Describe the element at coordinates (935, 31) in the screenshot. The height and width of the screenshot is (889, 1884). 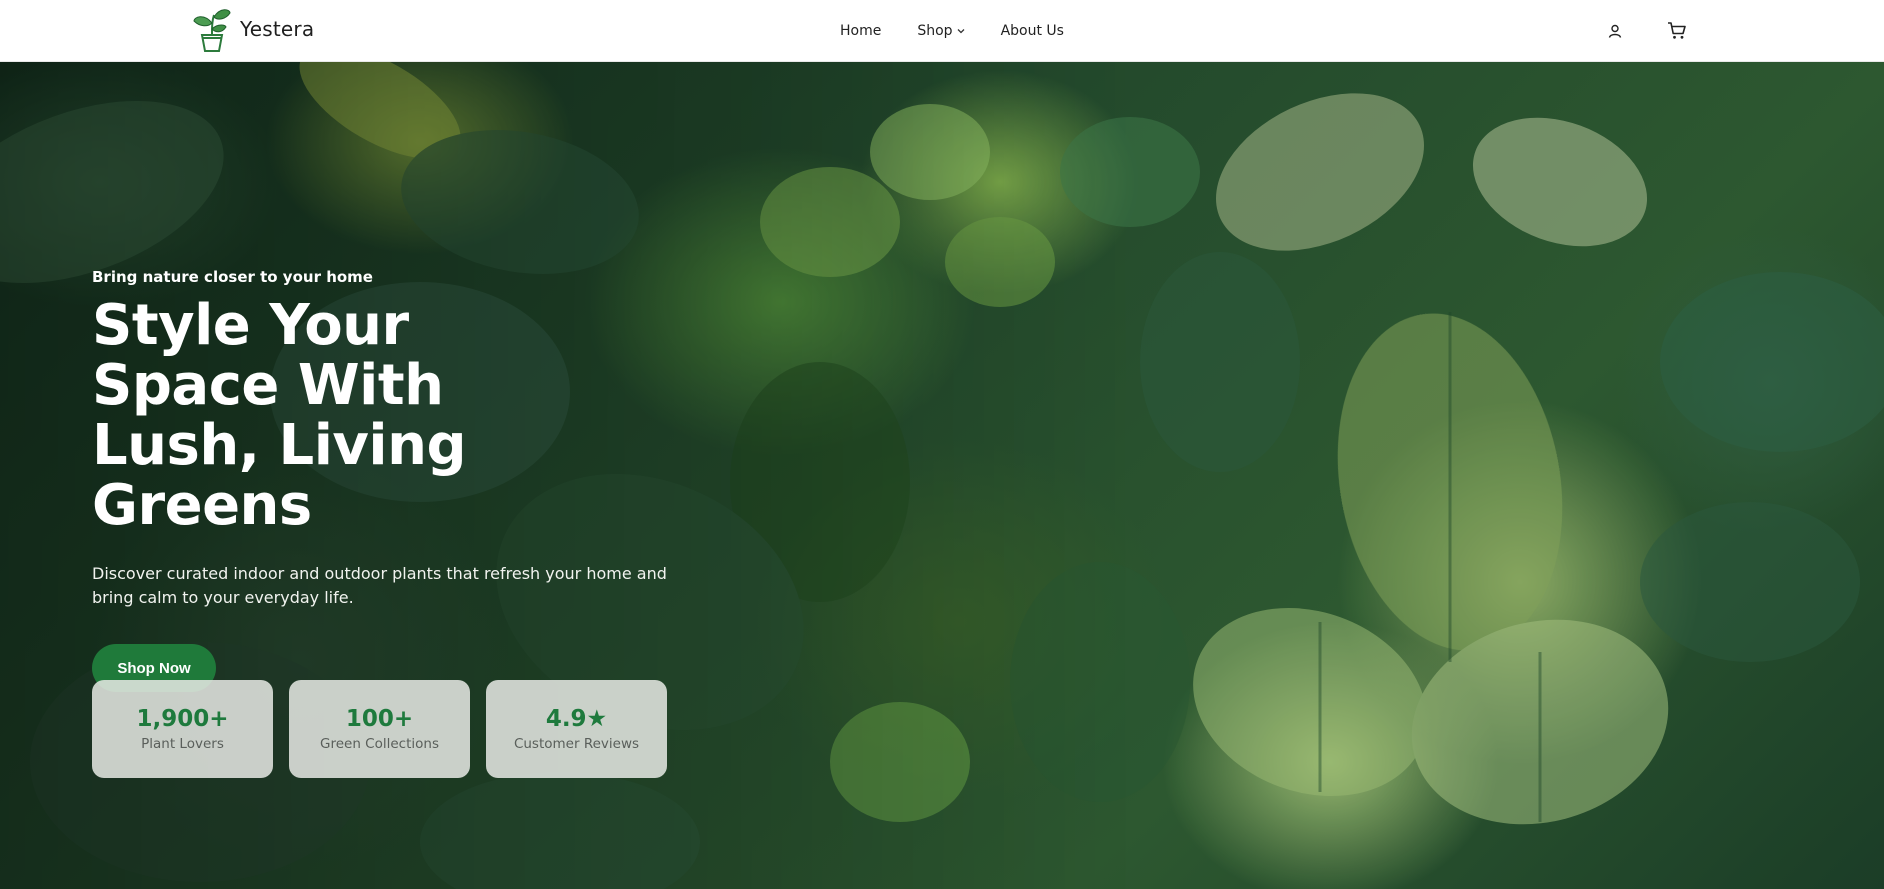
I see `nav-shop-label: Shop` at that location.